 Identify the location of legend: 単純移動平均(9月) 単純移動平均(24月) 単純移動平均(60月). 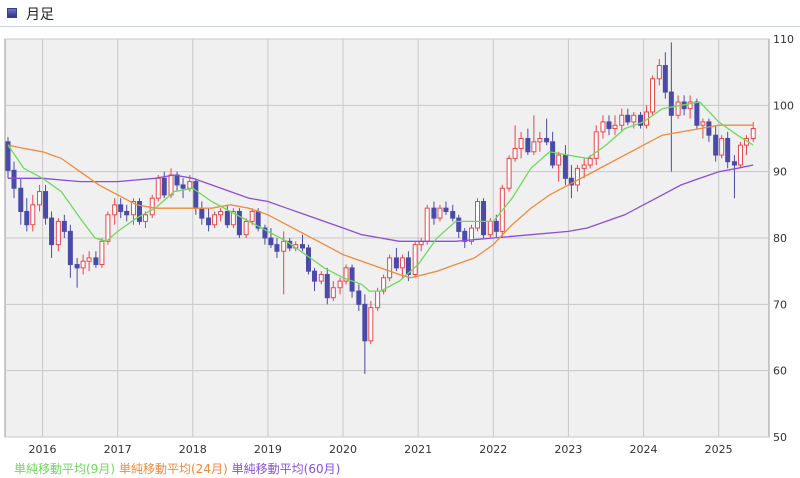
(179, 468).